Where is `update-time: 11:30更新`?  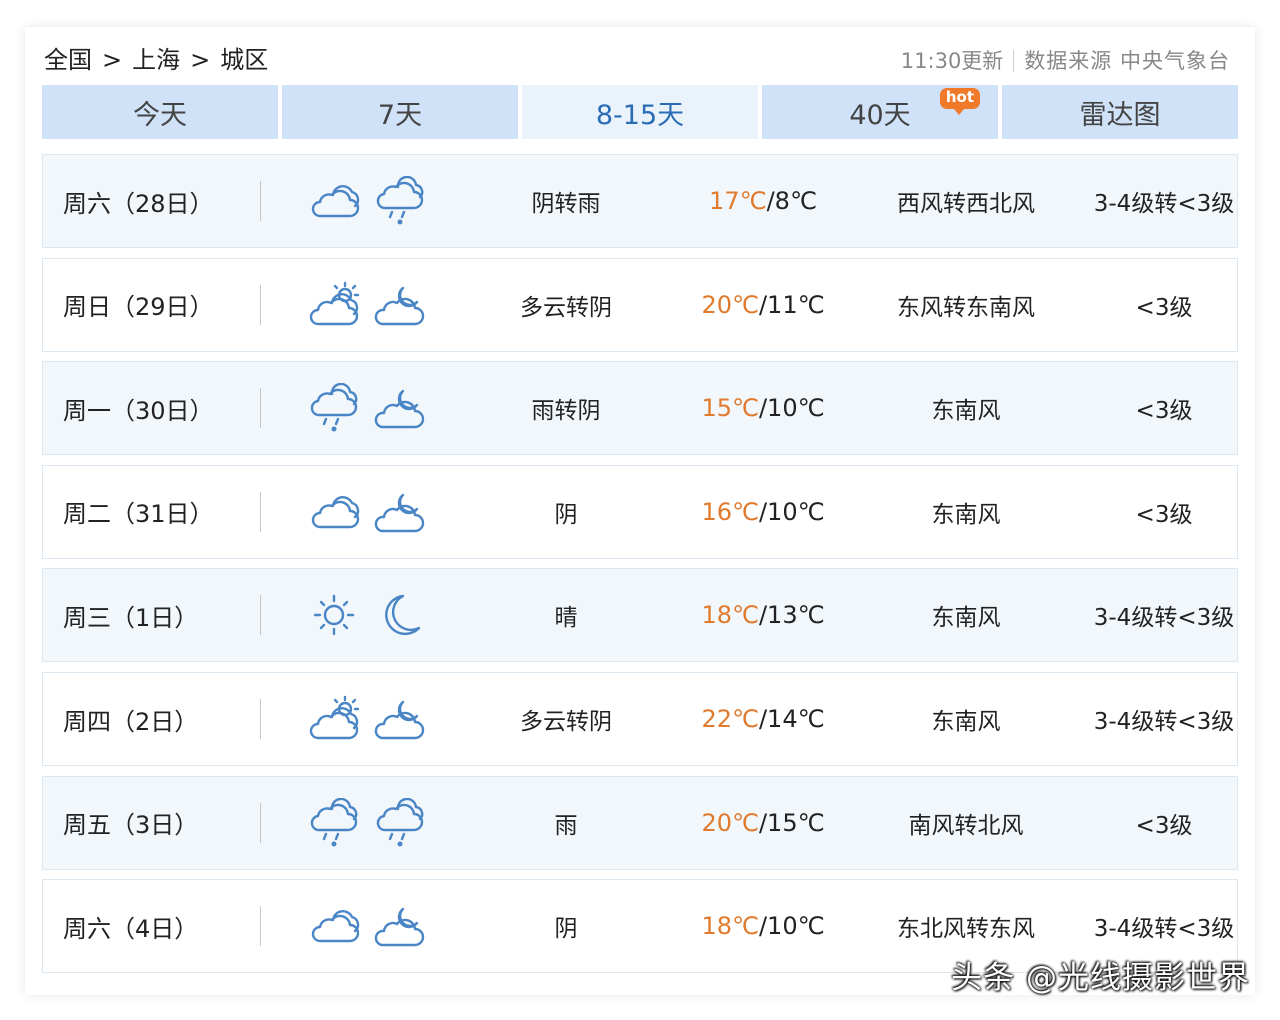
update-time: 11:30更新 is located at coordinates (952, 61).